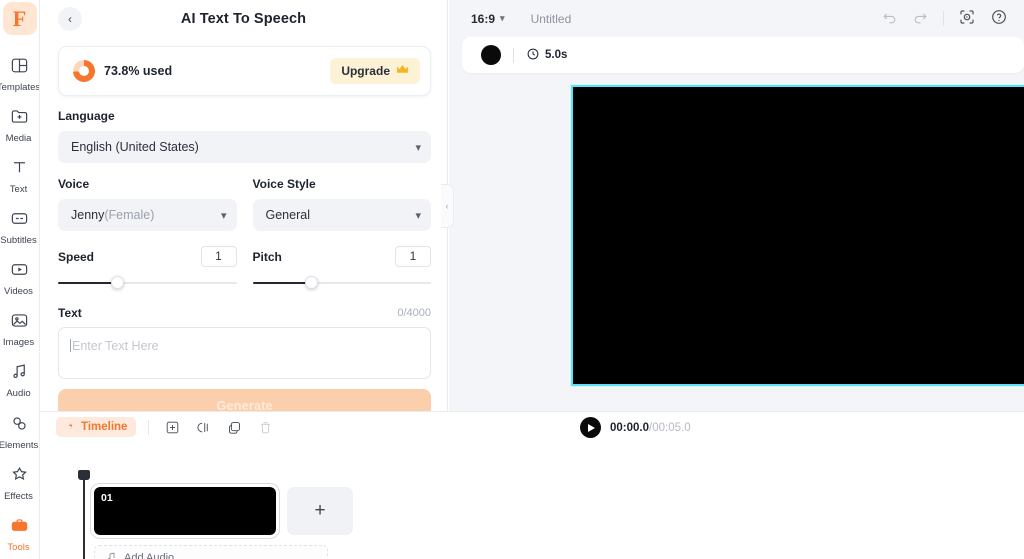 This screenshot has height=559, width=1024. I want to click on back-button: ‹, so click(70, 19).